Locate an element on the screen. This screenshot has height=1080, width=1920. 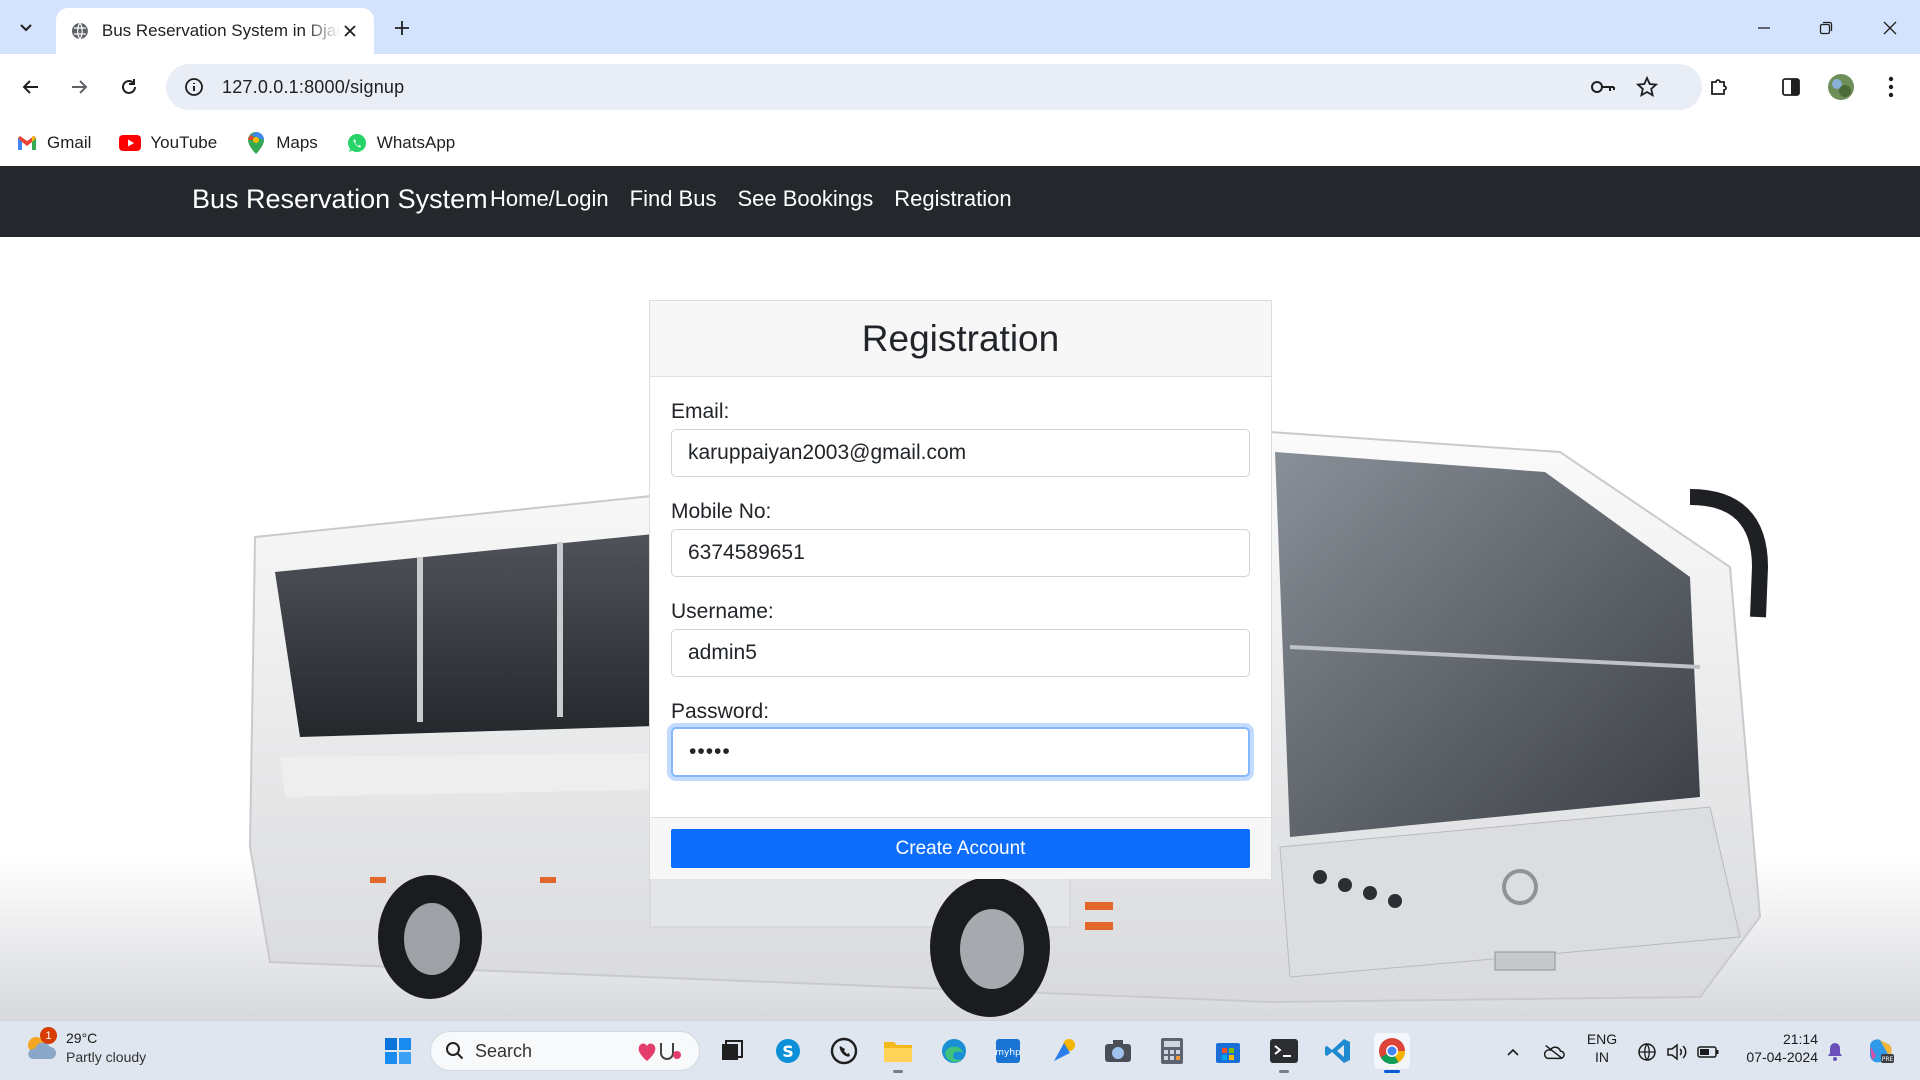
browser-tab-strip: Bus Reservation System in Django is located at coordinates (960, 27).